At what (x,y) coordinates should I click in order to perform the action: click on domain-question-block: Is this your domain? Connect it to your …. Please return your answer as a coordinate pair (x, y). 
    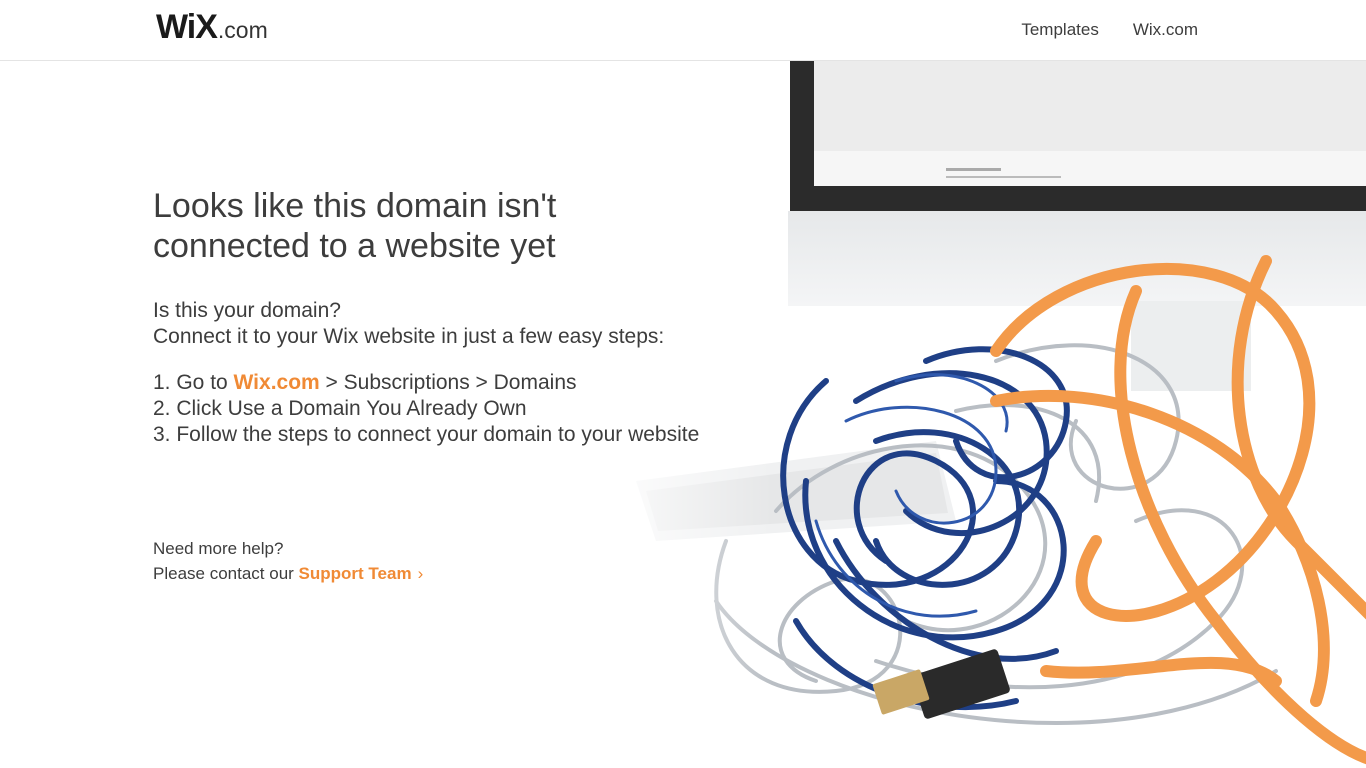
    Looking at the image, I should click on (503, 324).